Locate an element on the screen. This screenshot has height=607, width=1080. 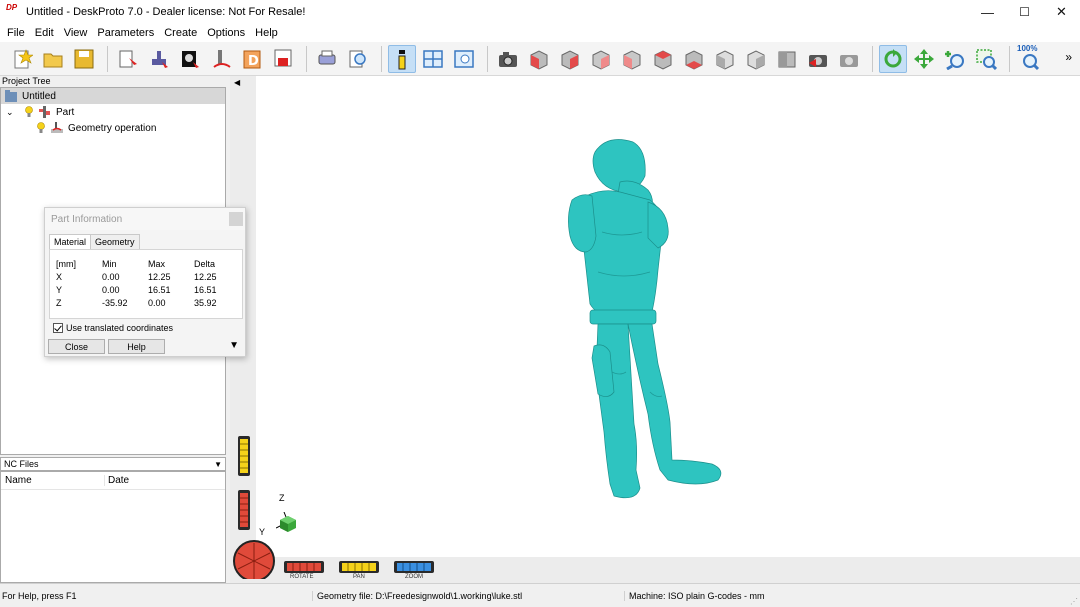
header-unit: [mm] is located at coordinates (66, 263).